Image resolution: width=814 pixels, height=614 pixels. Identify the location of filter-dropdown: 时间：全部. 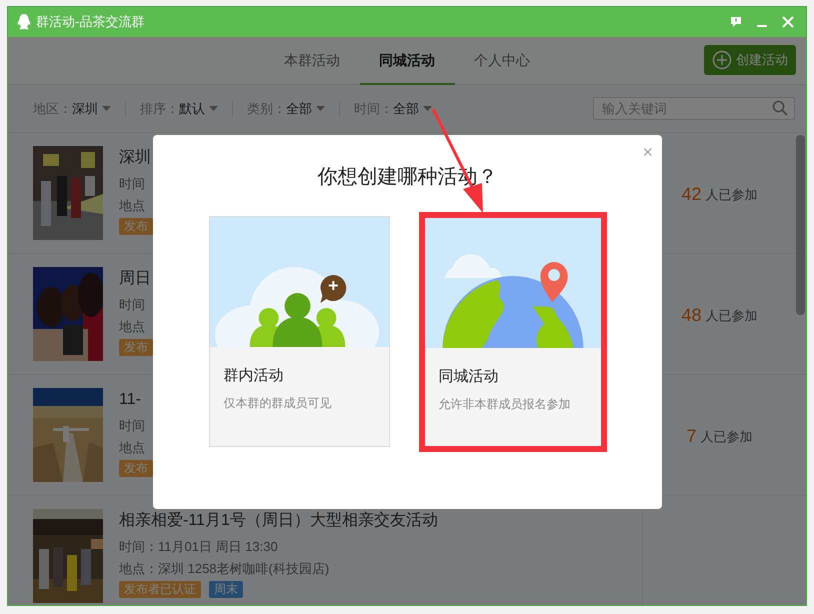
(393, 108).